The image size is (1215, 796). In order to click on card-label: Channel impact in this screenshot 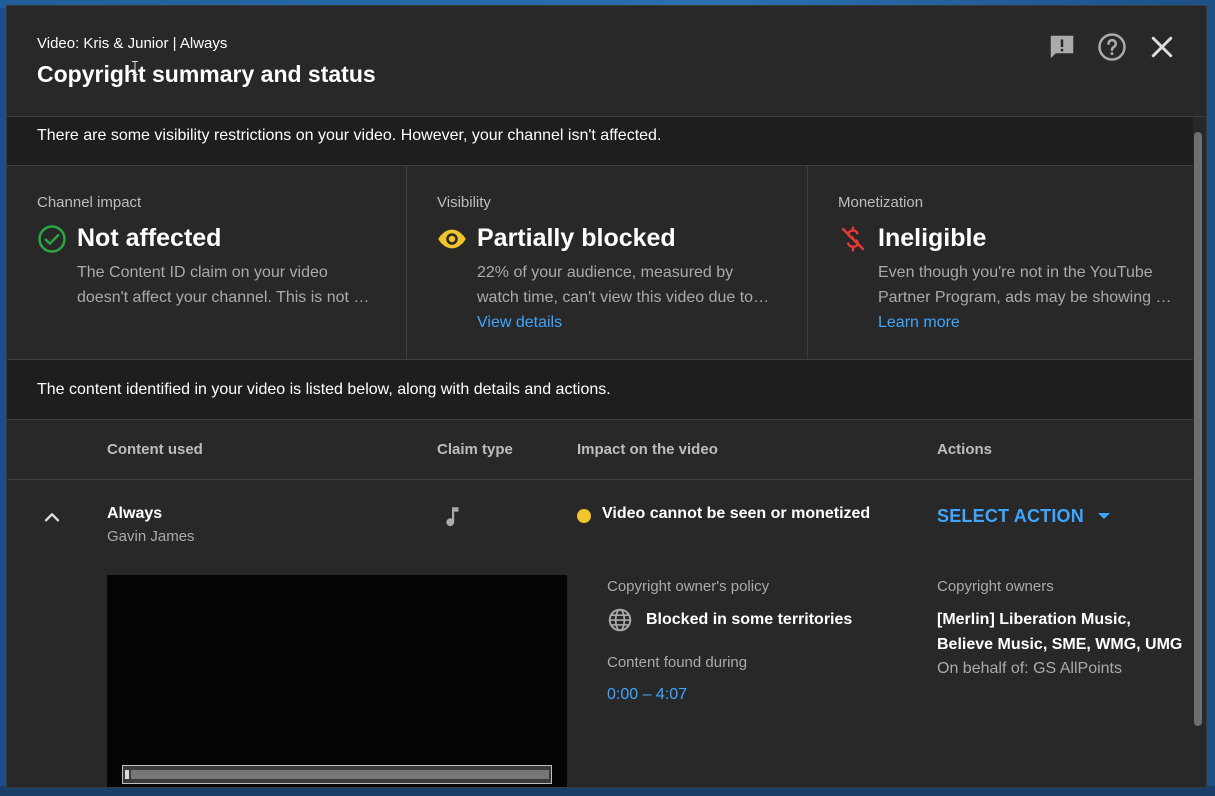, I will do `click(89, 202)`.